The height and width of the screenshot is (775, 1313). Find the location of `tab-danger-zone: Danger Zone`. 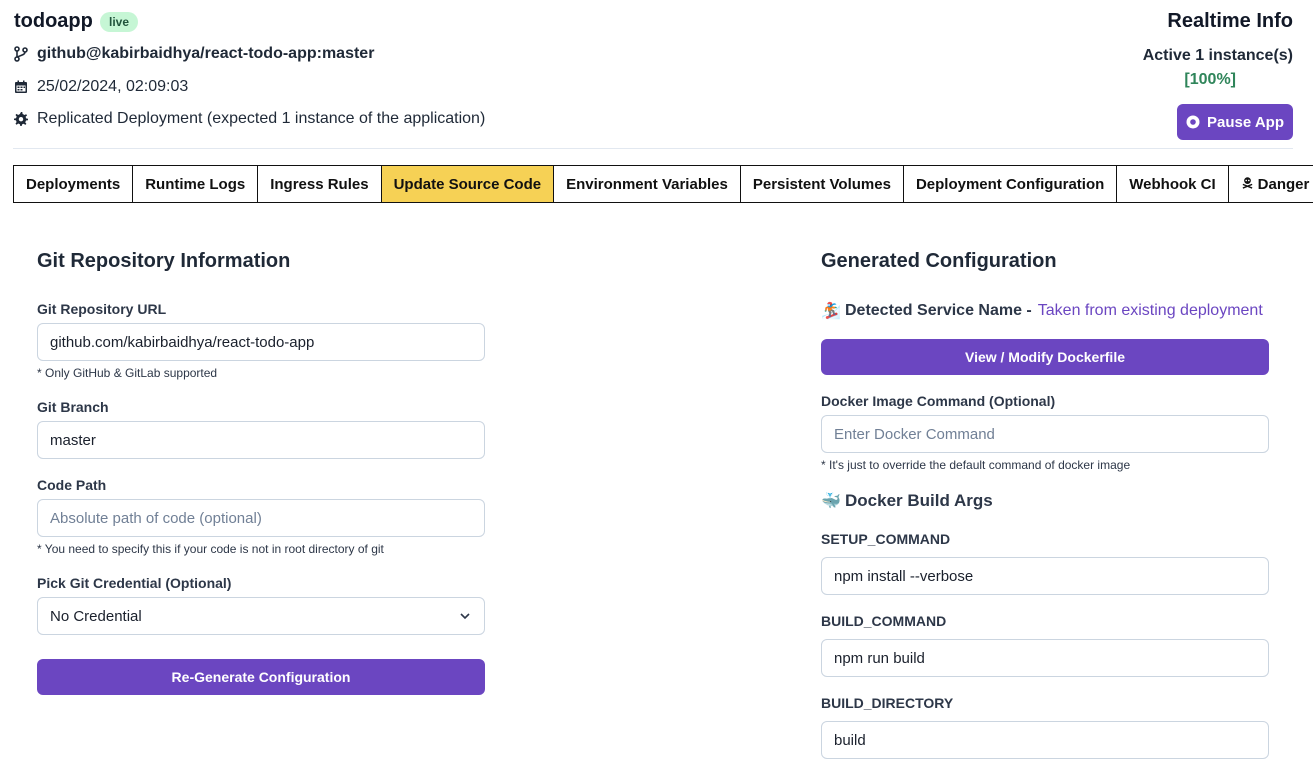

tab-danger-zone: Danger Zone is located at coordinates (1270, 184).